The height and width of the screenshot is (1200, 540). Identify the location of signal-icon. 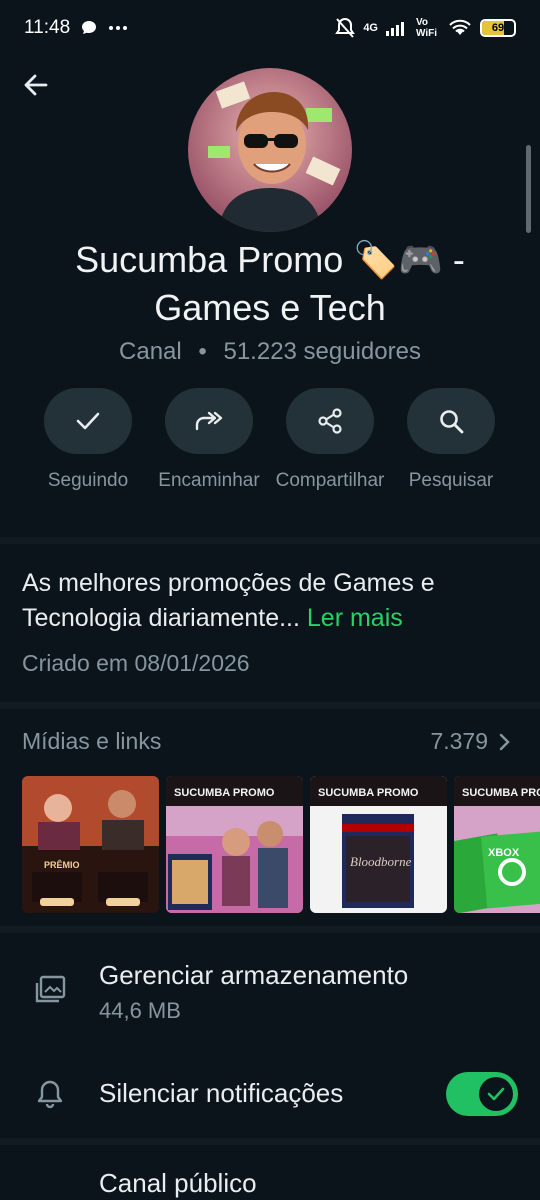
(397, 28).